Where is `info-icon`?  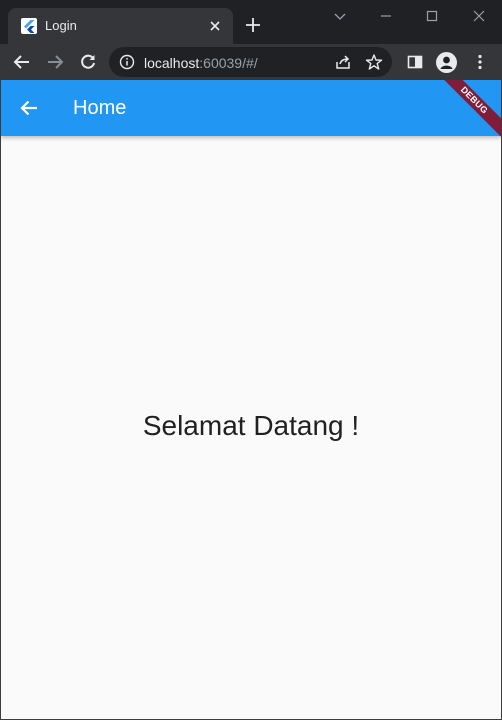
info-icon is located at coordinates (127, 62).